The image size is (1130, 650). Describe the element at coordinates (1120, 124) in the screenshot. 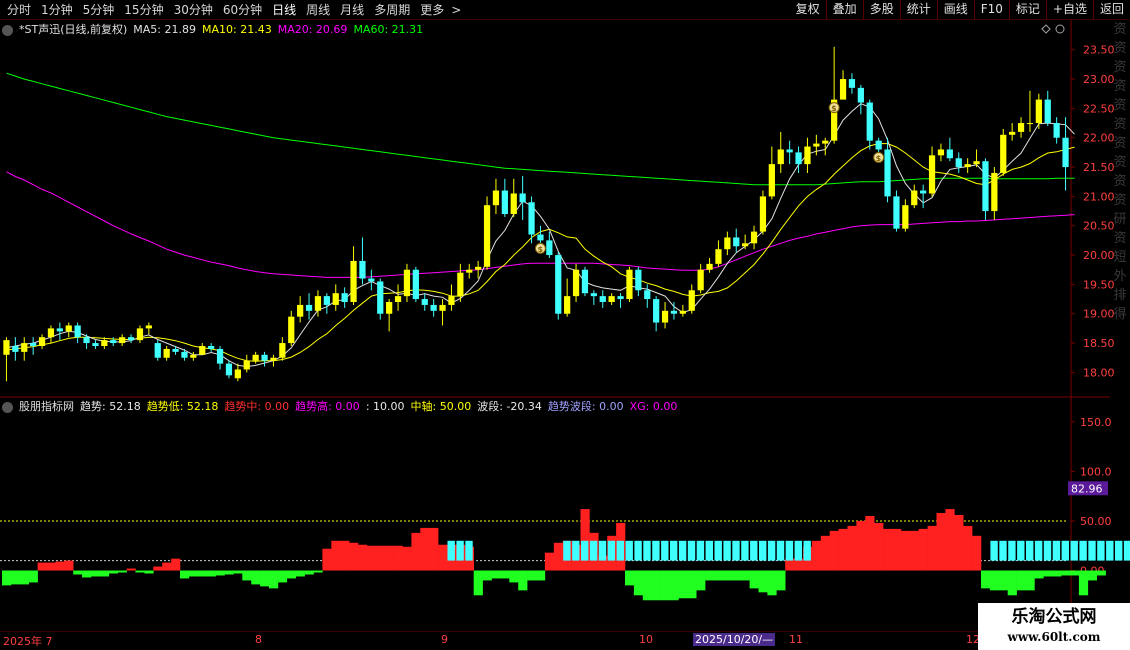

I see `side-tab-5: 资` at that location.